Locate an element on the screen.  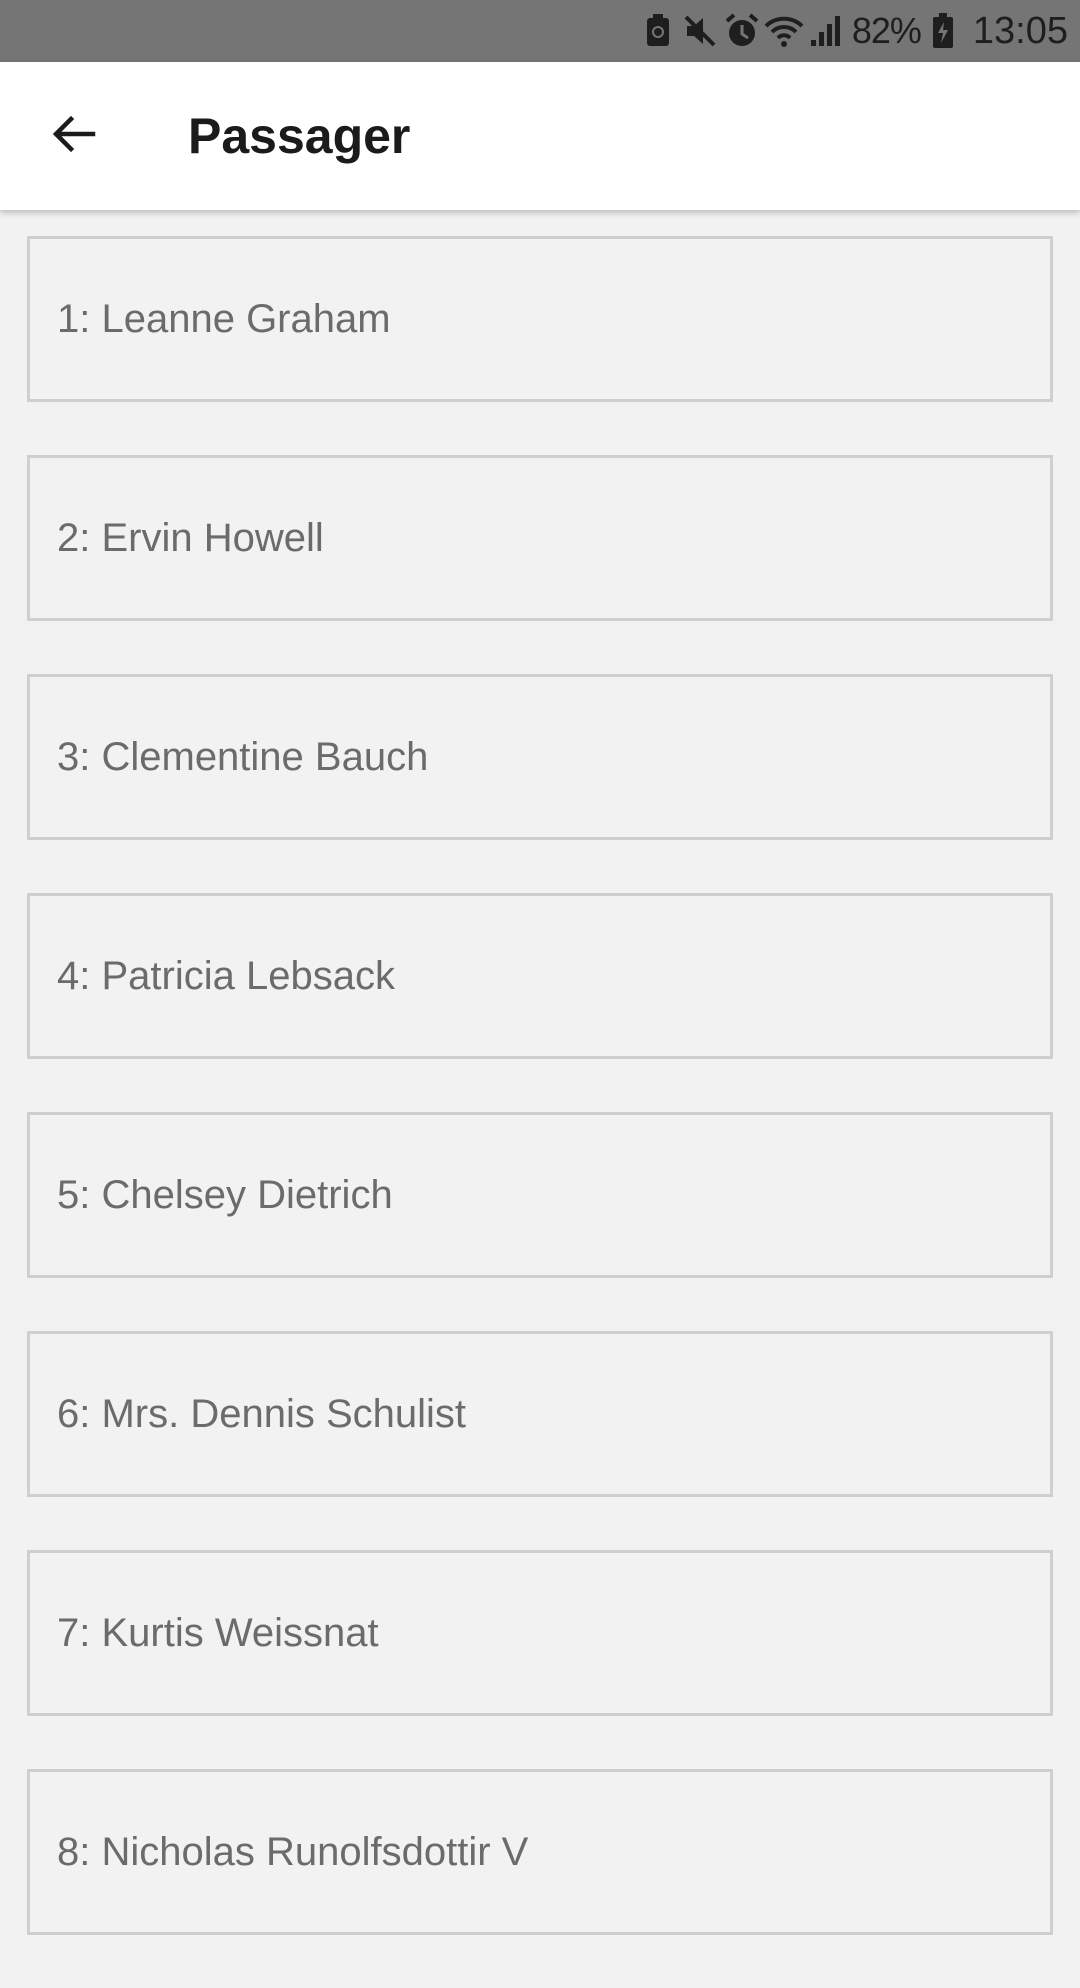
passenger-label: 6: Mrs. Dennis Schulist is located at coordinates (262, 1413).